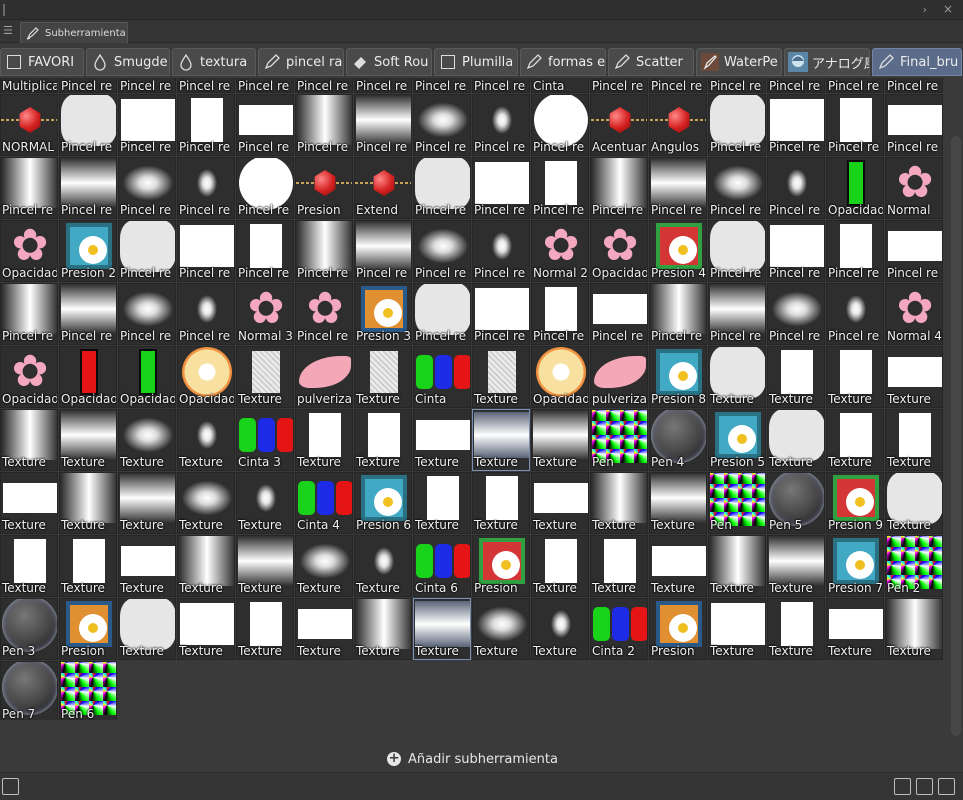 The image size is (963, 800). What do you see at coordinates (383, 188) in the screenshot?
I see `subtool-item: Extend` at bounding box center [383, 188].